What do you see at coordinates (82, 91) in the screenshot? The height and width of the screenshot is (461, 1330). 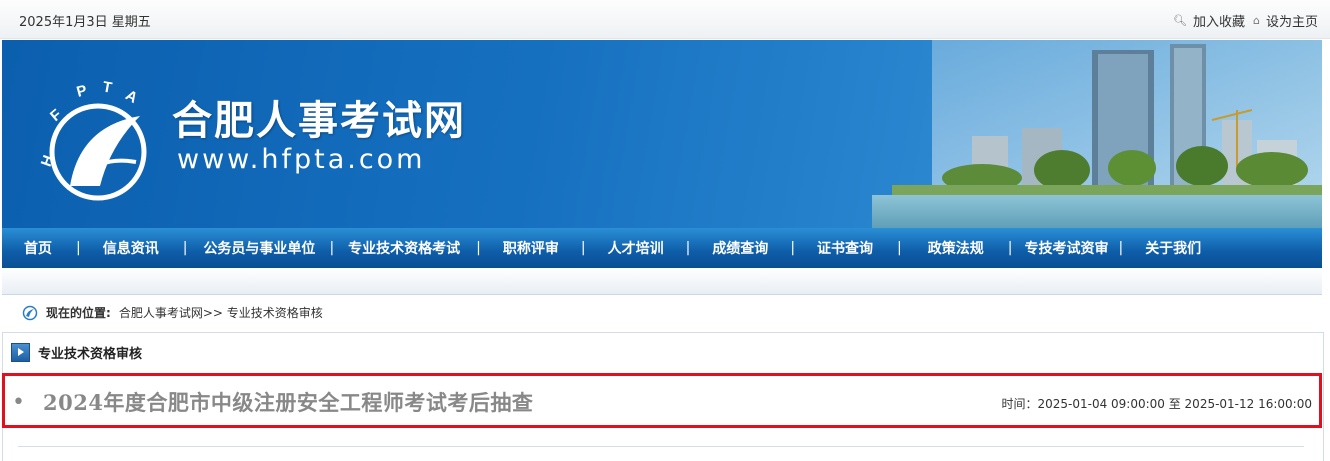 I see `svg-text: P` at bounding box center [82, 91].